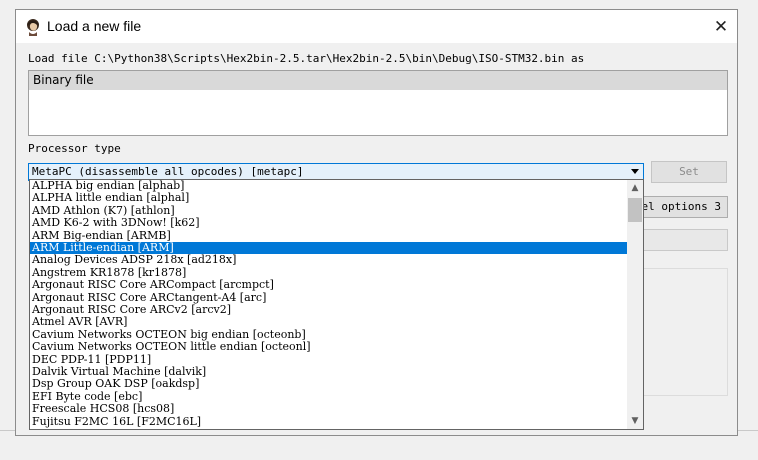  What do you see at coordinates (328, 198) in the screenshot?
I see `processor-option: ALPHA little endian [alphal]` at bounding box center [328, 198].